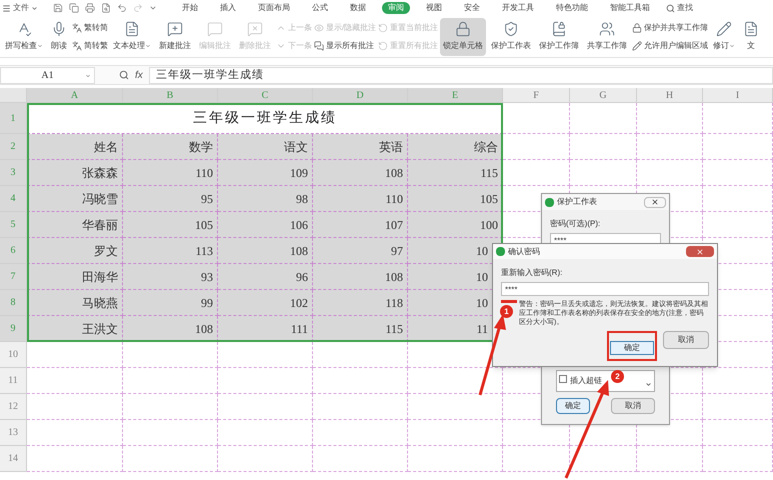 The height and width of the screenshot is (480, 773). I want to click on redo-icon, so click(138, 8).